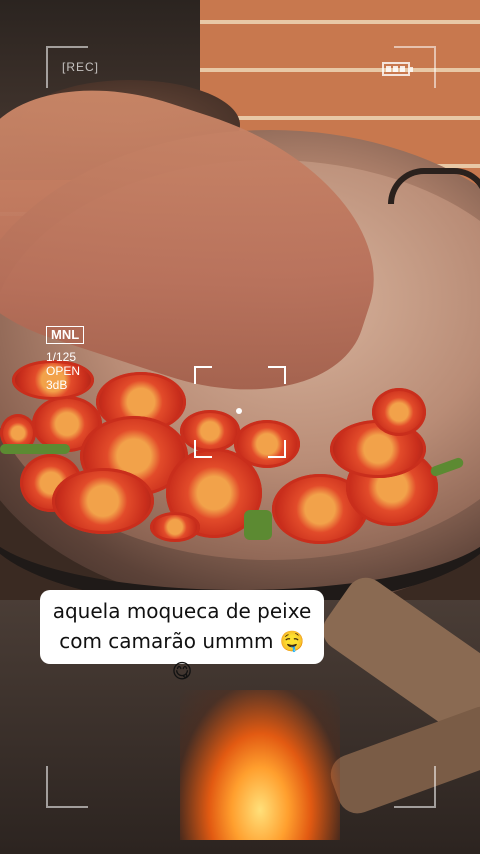 This screenshot has width=480, height=854. Describe the element at coordinates (57, 385) in the screenshot. I see `gain-value: 3dB` at that location.